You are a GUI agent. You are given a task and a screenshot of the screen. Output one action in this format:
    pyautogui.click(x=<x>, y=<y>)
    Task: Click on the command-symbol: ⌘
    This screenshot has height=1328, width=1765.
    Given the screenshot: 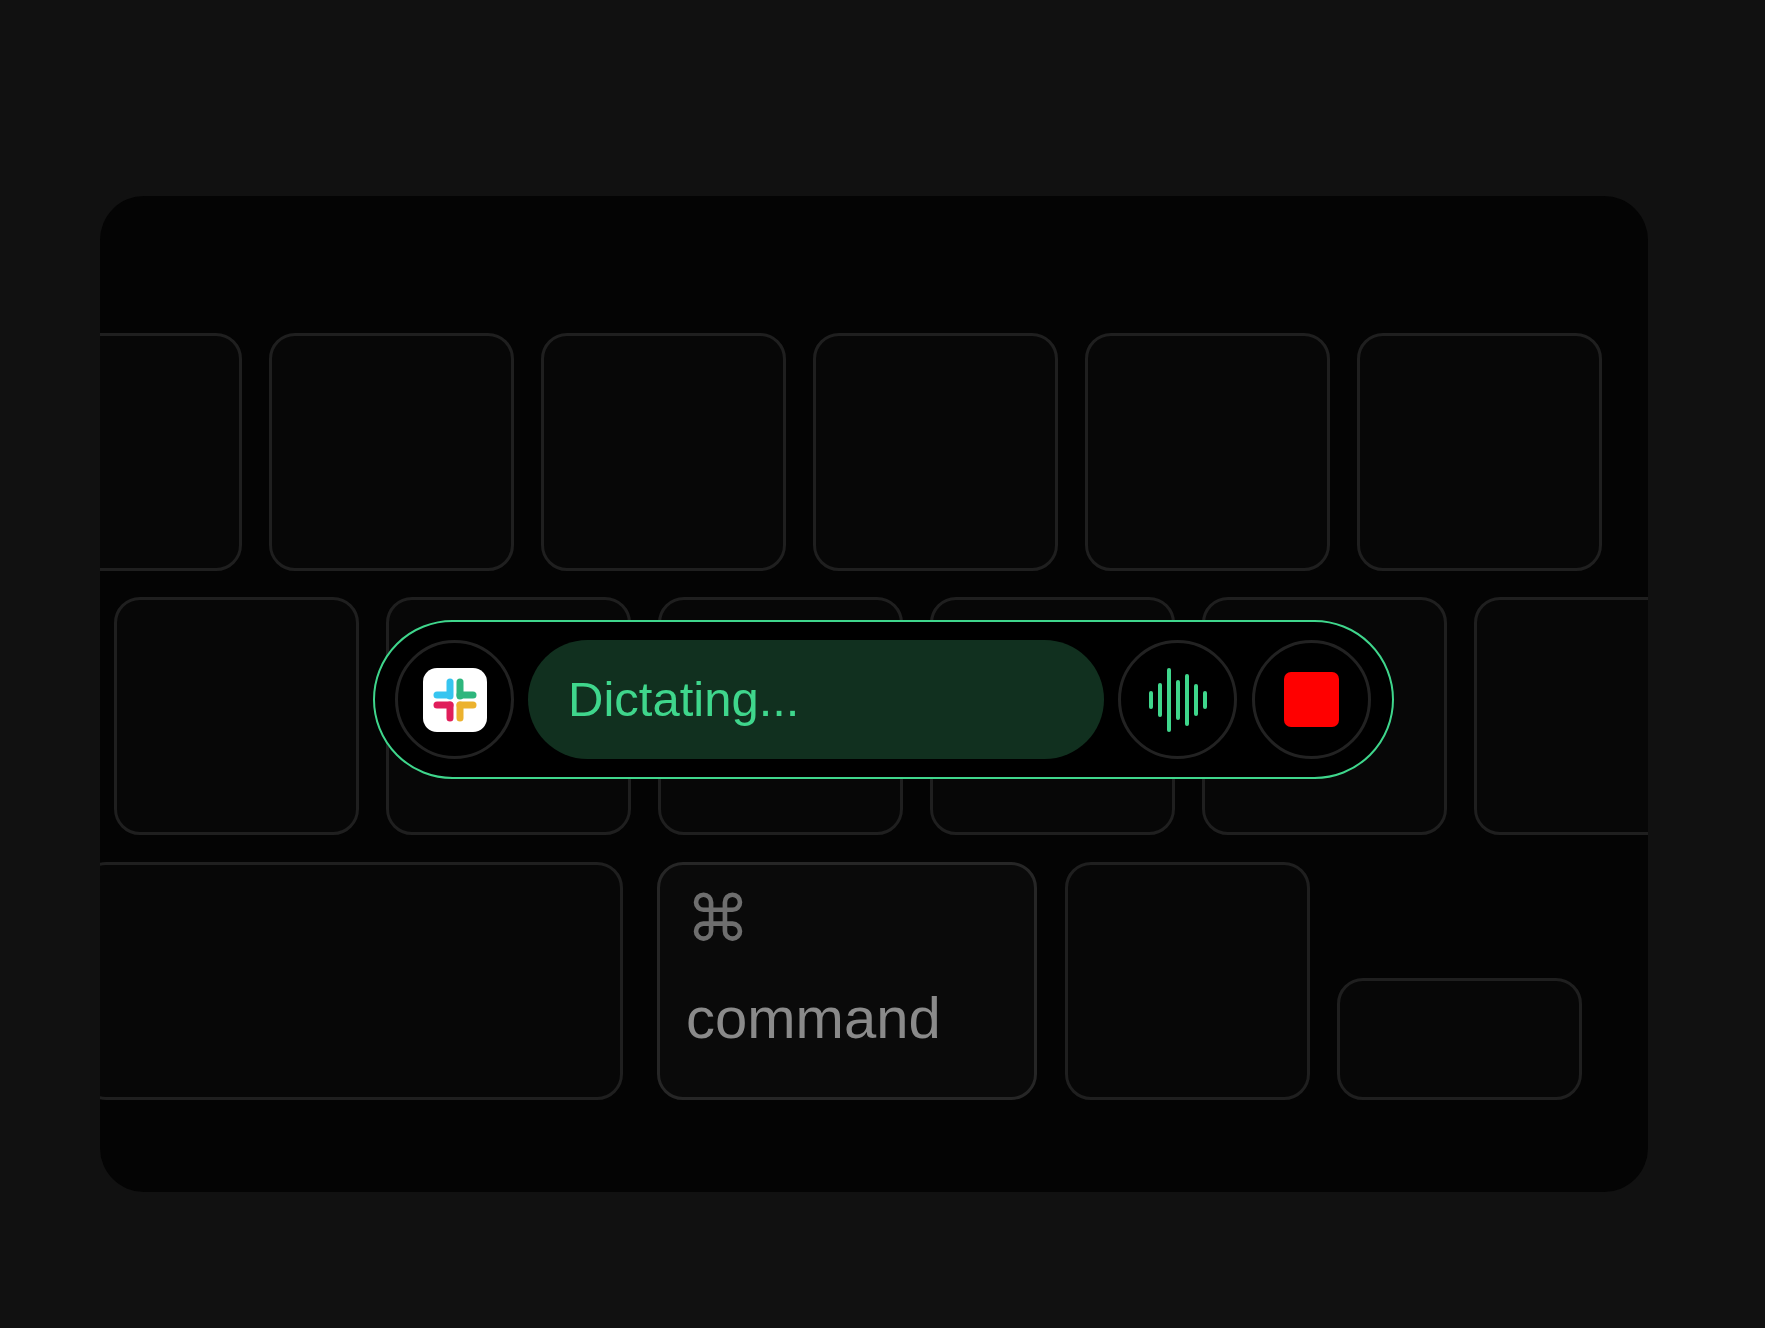 What is the action you would take?
    pyautogui.click(x=718, y=919)
    